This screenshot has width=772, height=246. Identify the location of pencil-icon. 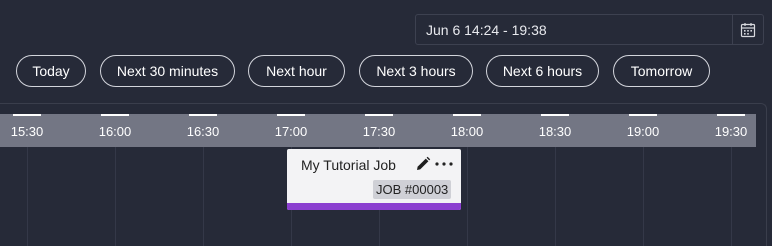
(424, 163).